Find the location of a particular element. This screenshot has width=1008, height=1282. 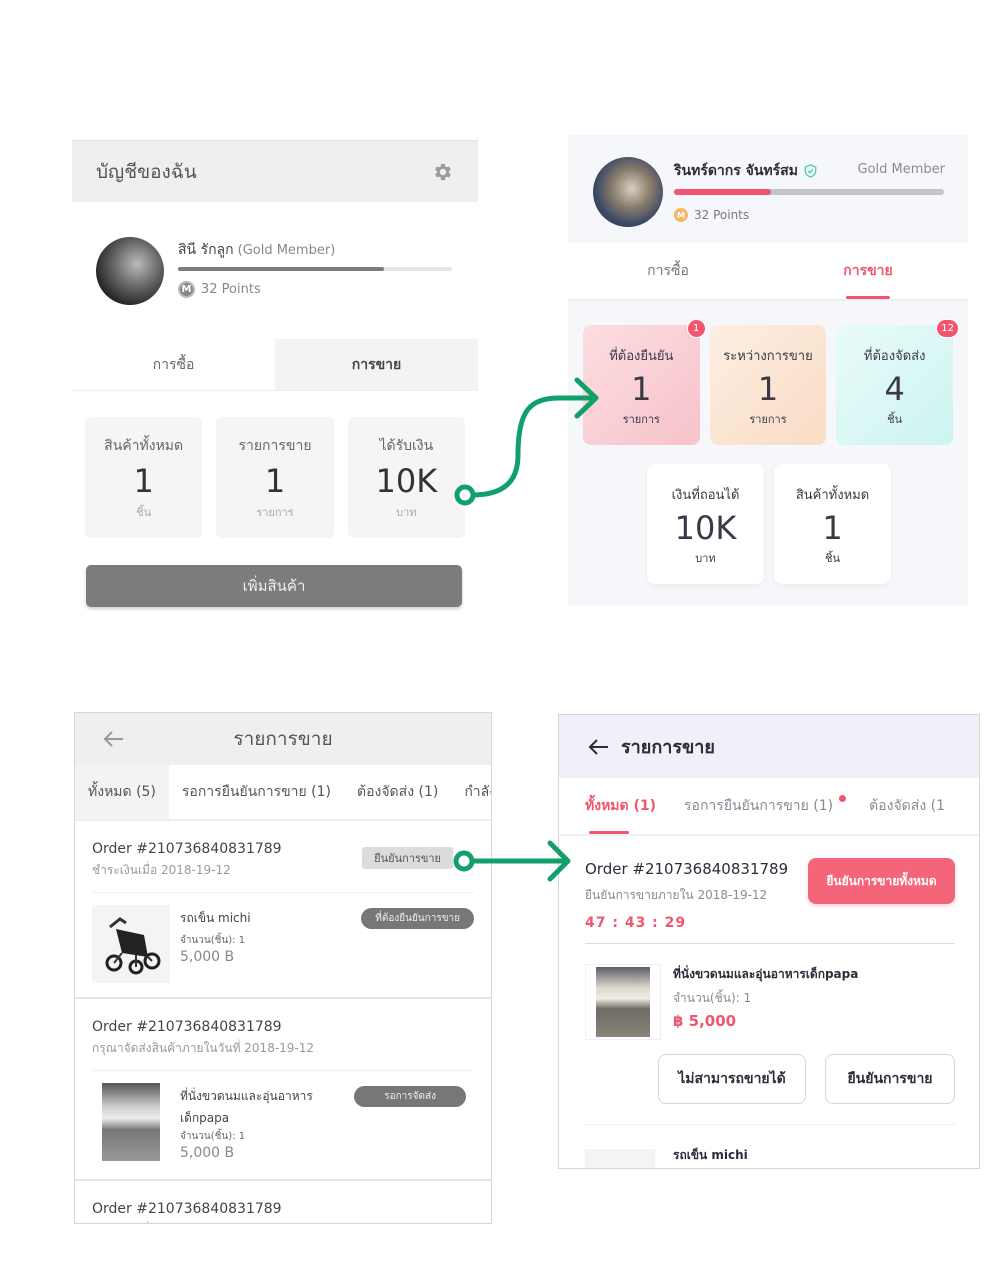

order-item: รถเข็น michi is located at coordinates (770, 1146).